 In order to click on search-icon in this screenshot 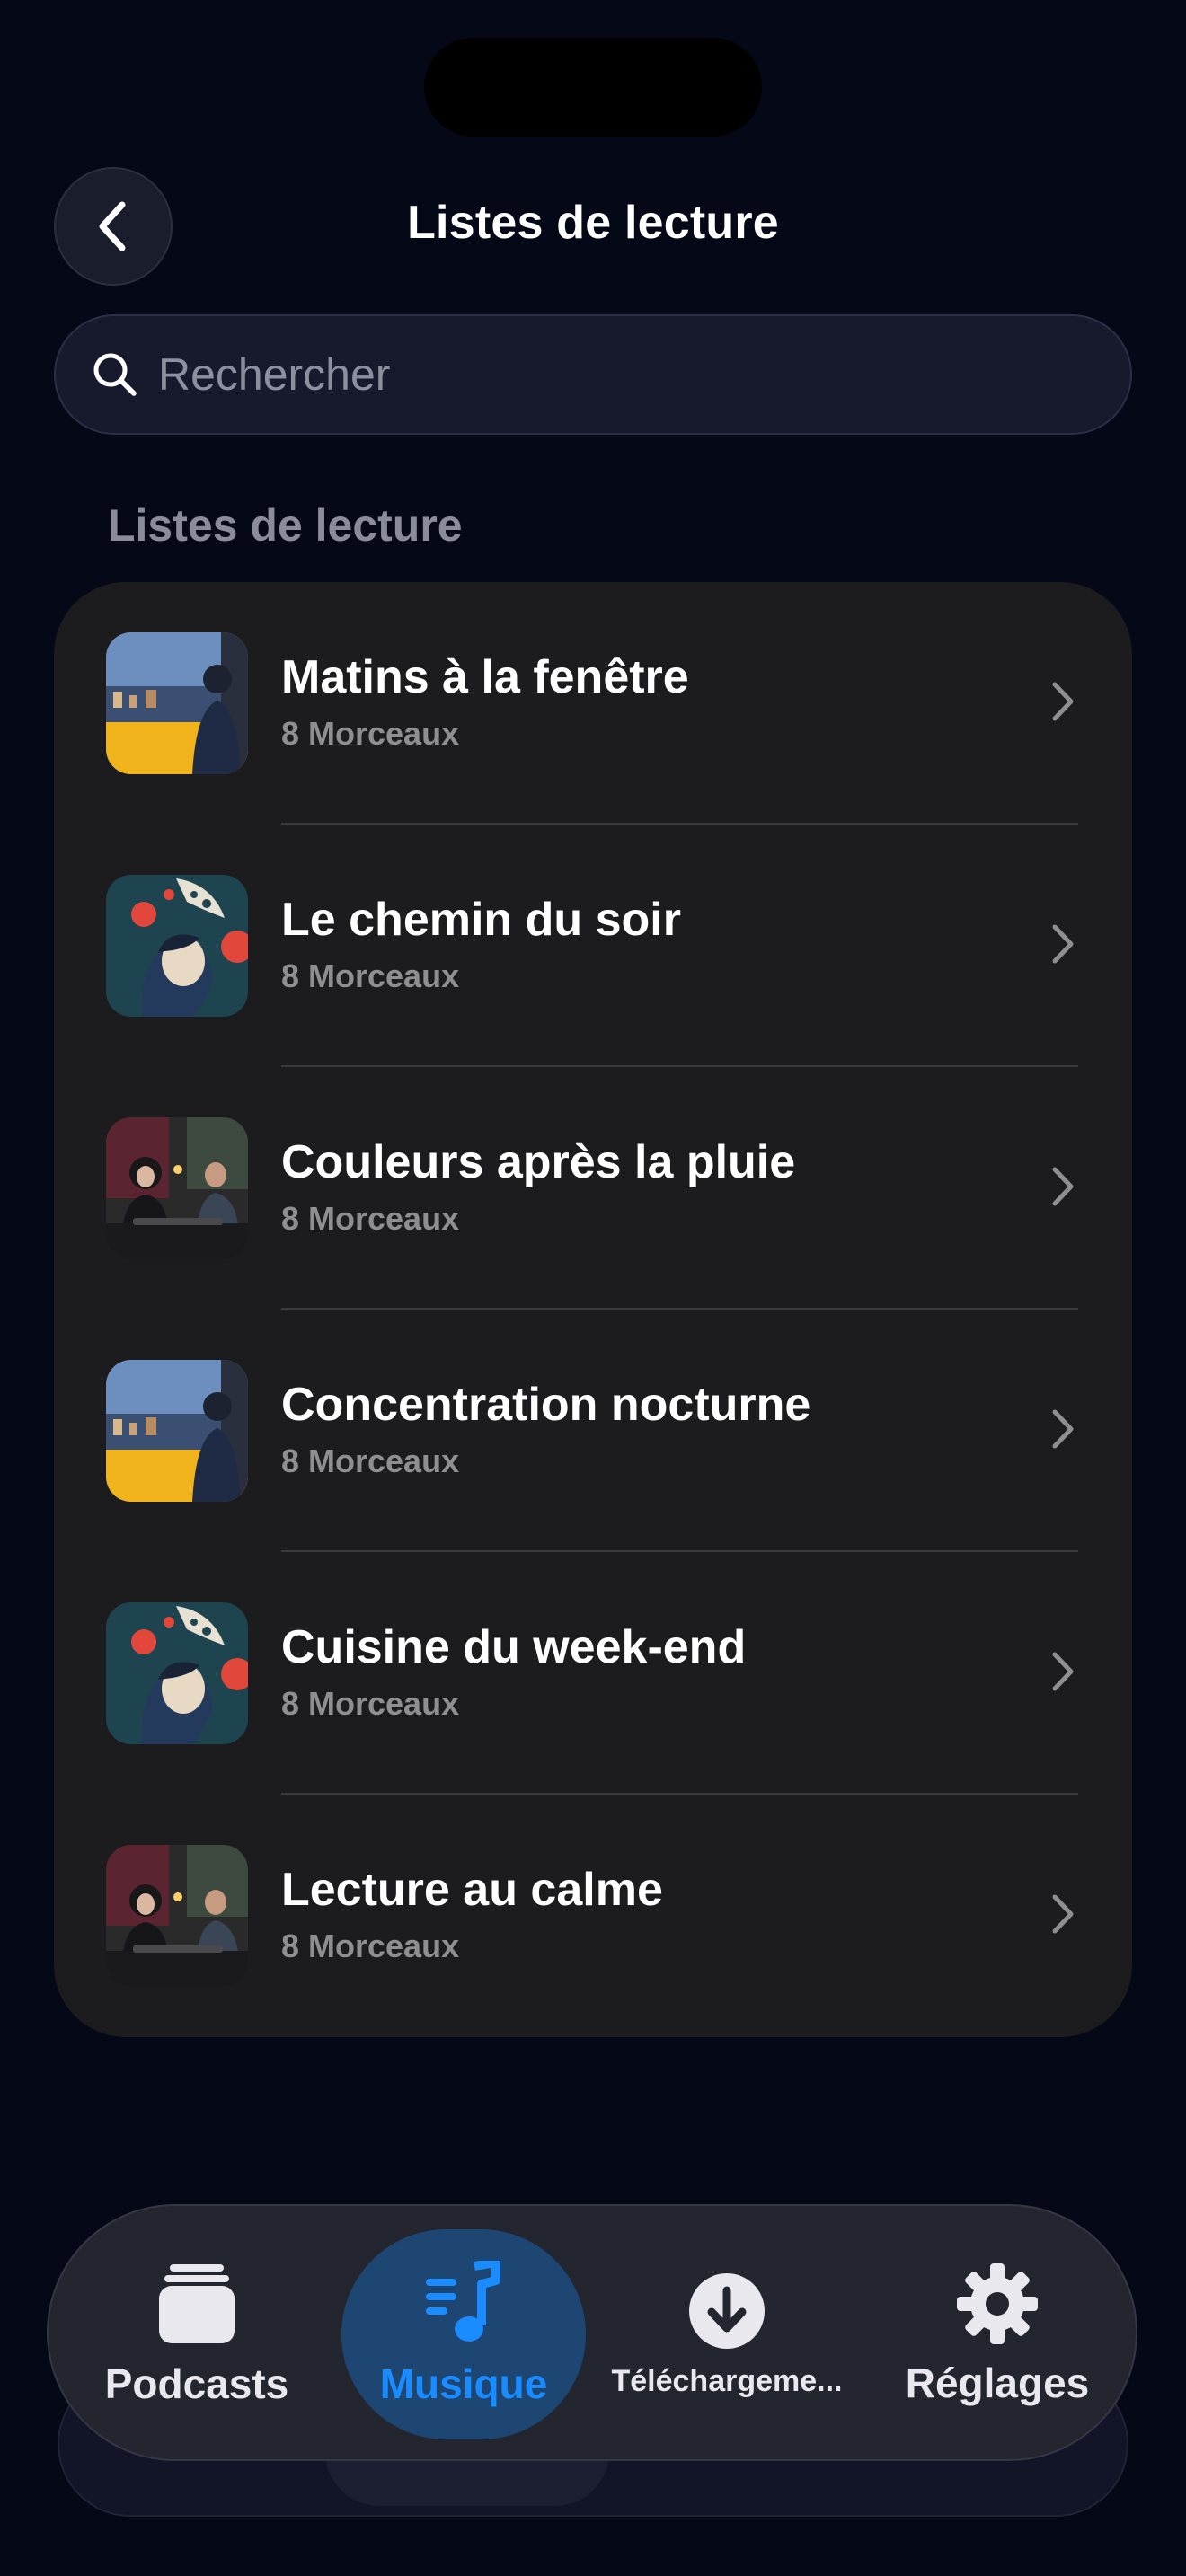, I will do `click(115, 374)`.